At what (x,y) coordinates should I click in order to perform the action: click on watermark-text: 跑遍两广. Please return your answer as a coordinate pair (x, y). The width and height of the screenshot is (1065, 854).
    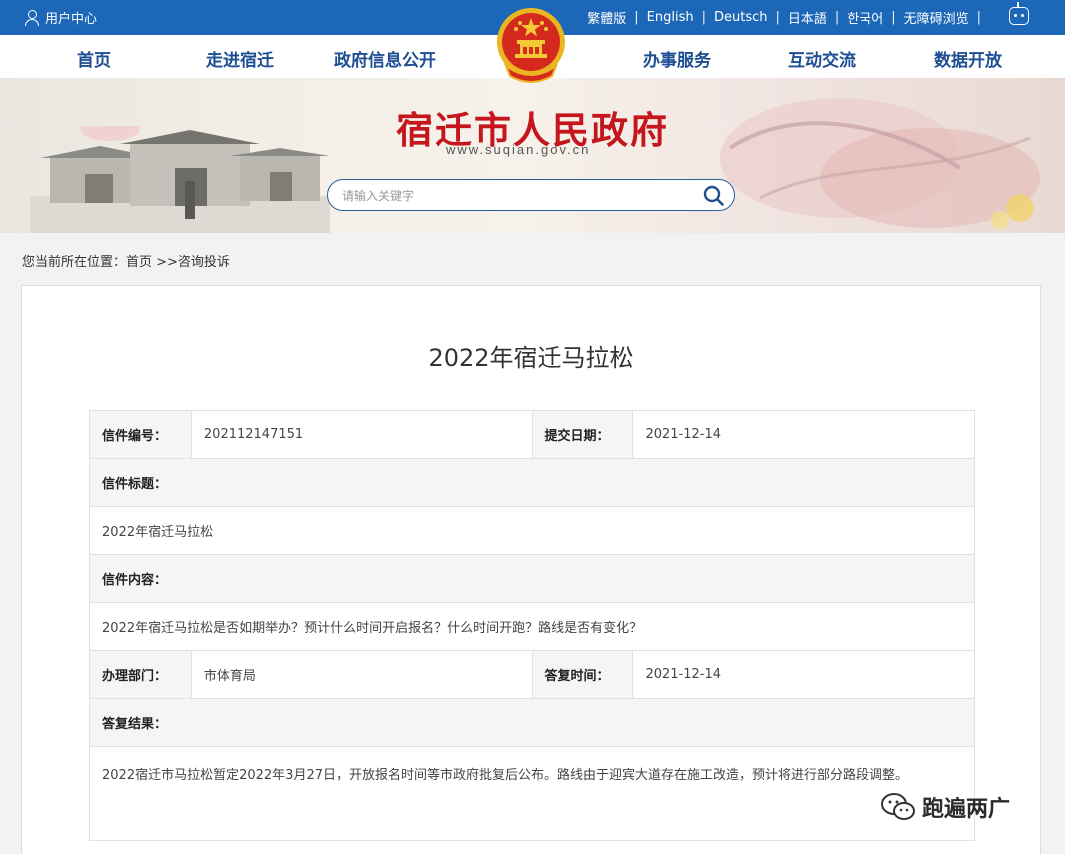
    Looking at the image, I should click on (966, 809).